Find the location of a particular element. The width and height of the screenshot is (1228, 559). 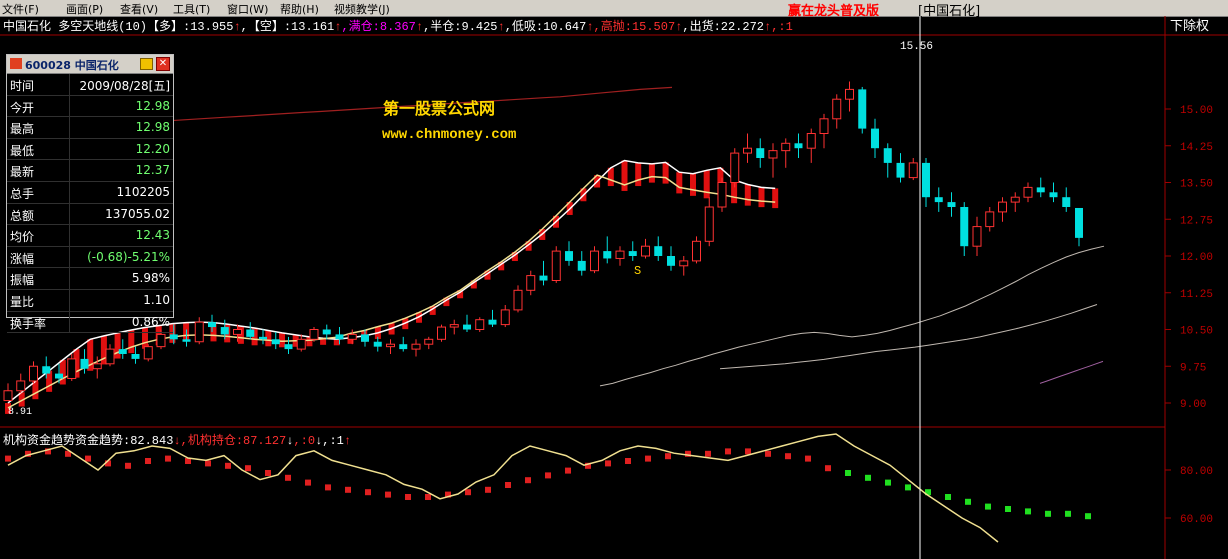

quote-value: 1102205 is located at coordinates (143, 191).